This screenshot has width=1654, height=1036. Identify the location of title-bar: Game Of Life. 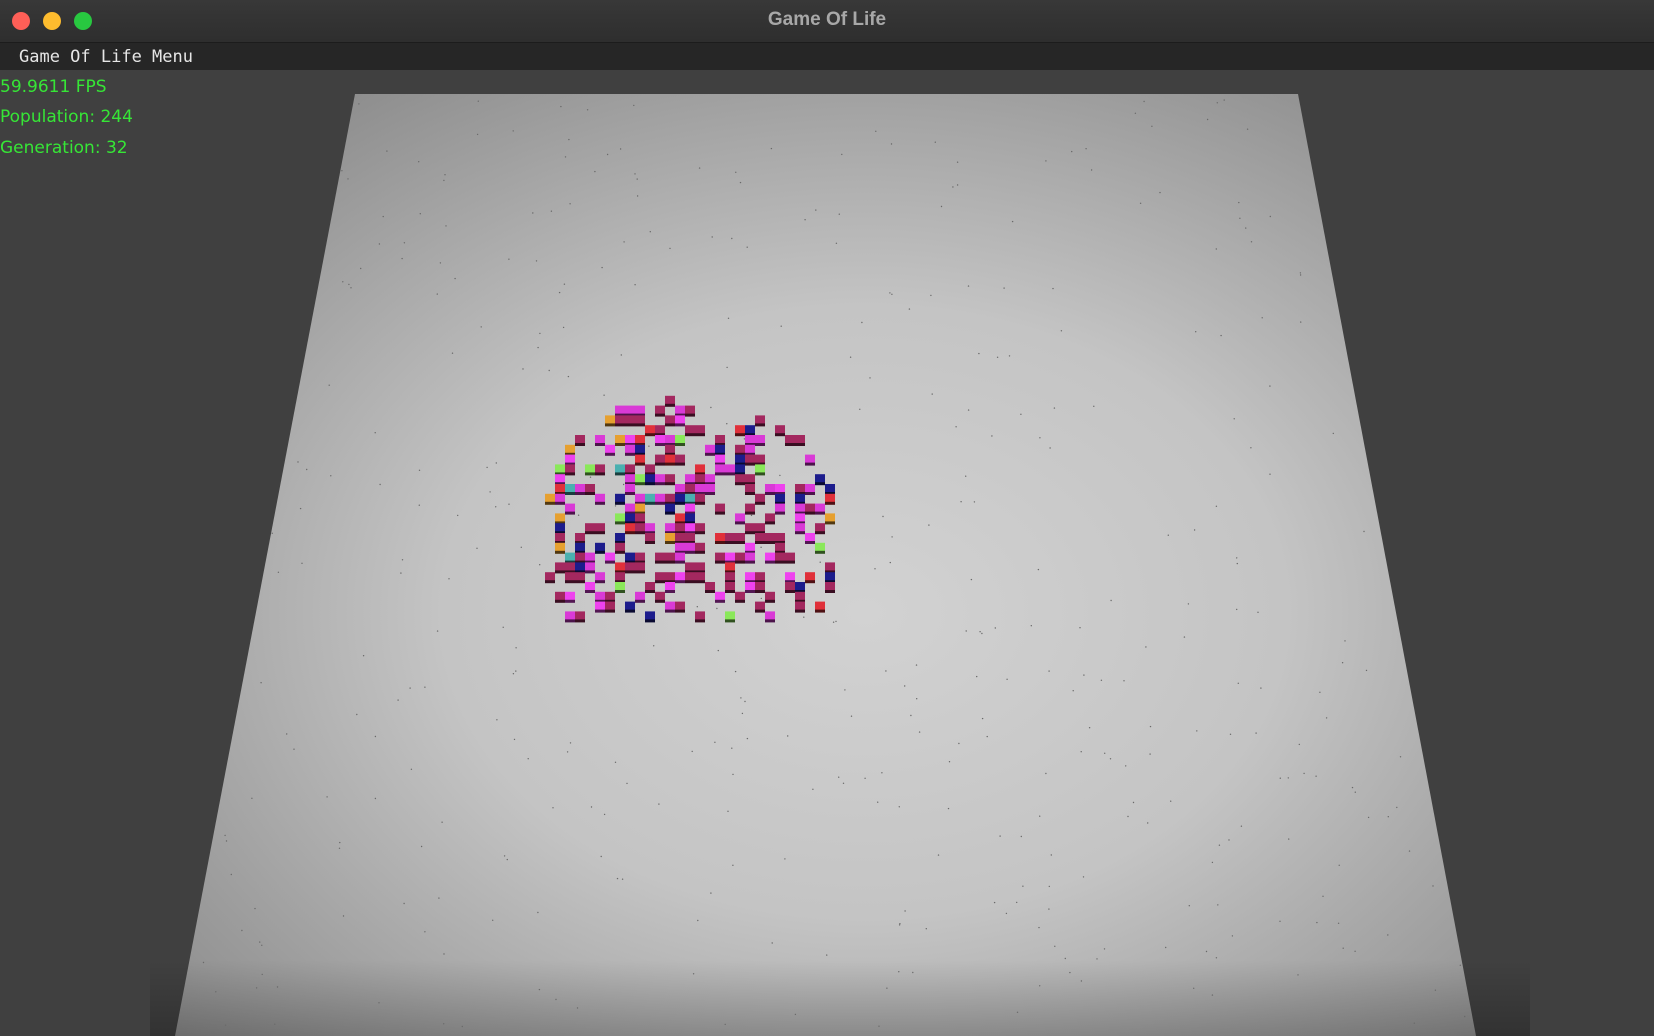
(827, 21).